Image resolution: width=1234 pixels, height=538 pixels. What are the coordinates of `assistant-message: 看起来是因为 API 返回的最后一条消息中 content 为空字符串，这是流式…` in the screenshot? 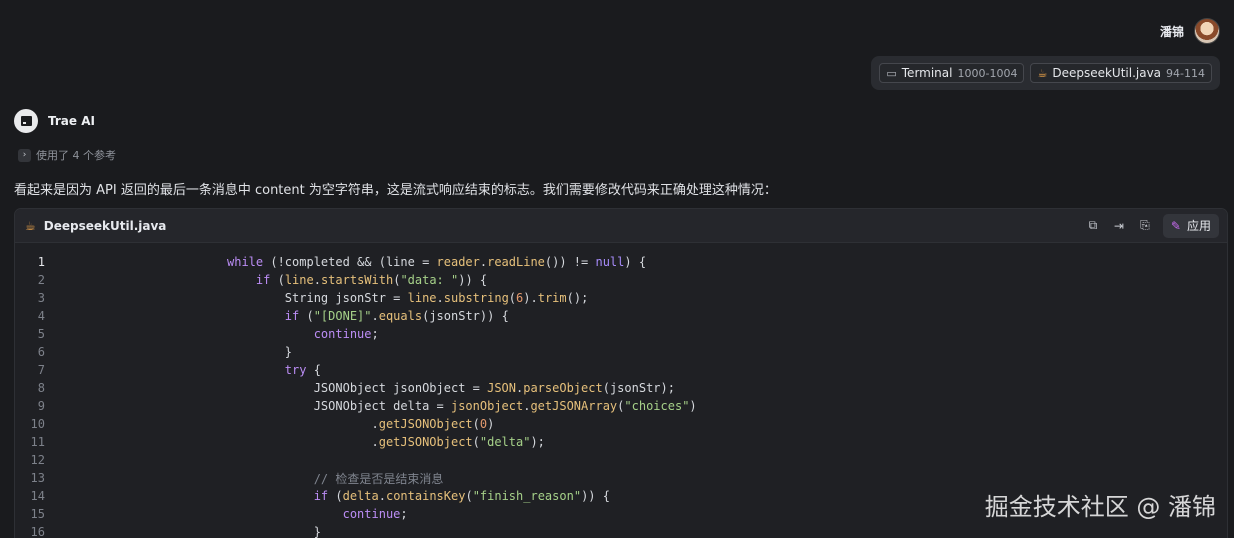 It's located at (395, 190).